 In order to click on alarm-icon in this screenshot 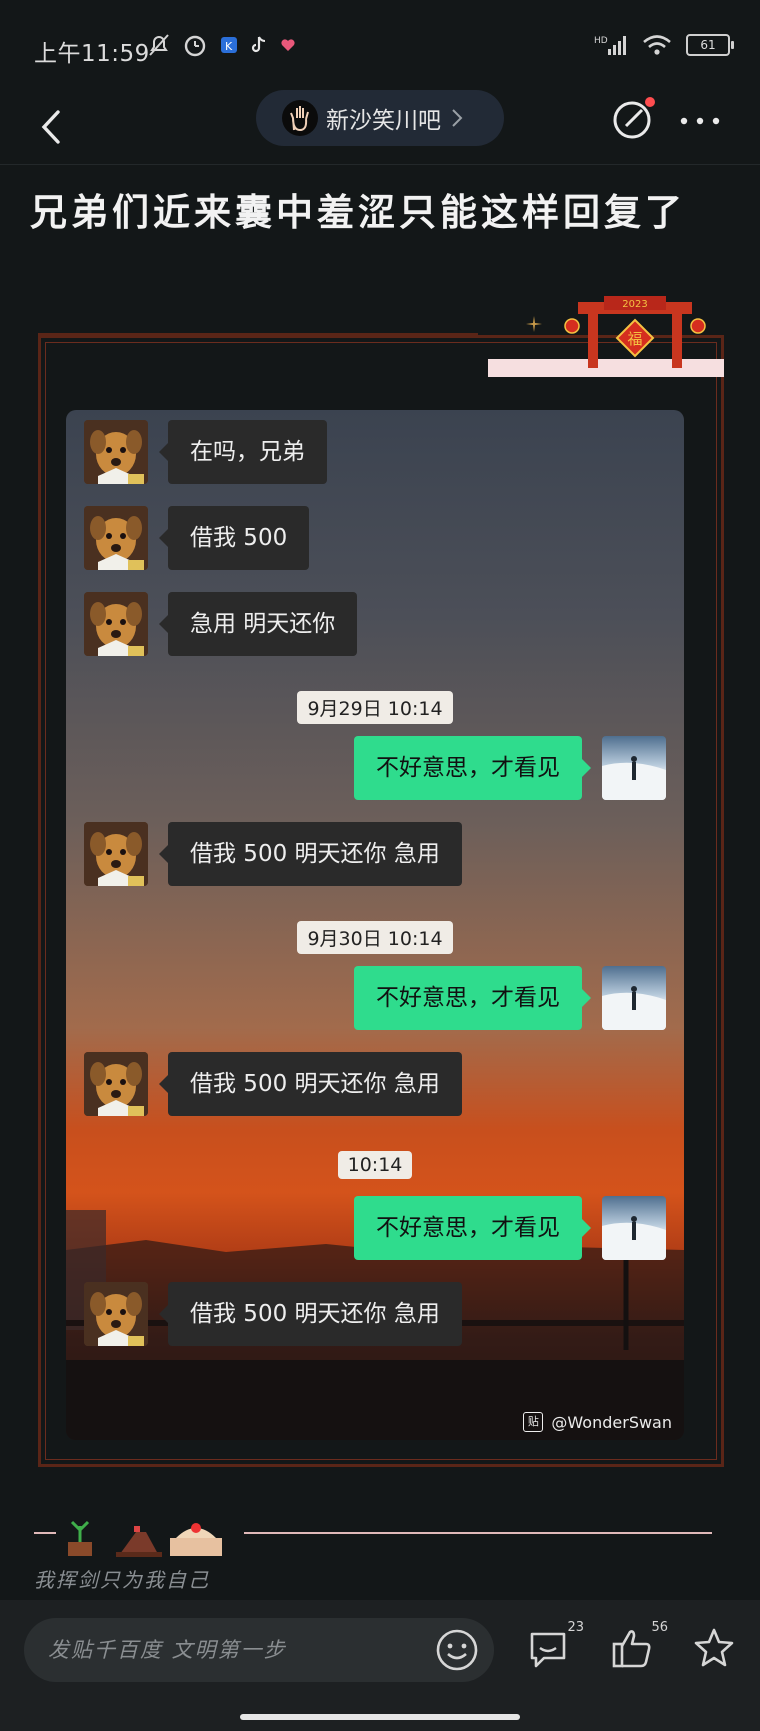, I will do `click(195, 46)`.